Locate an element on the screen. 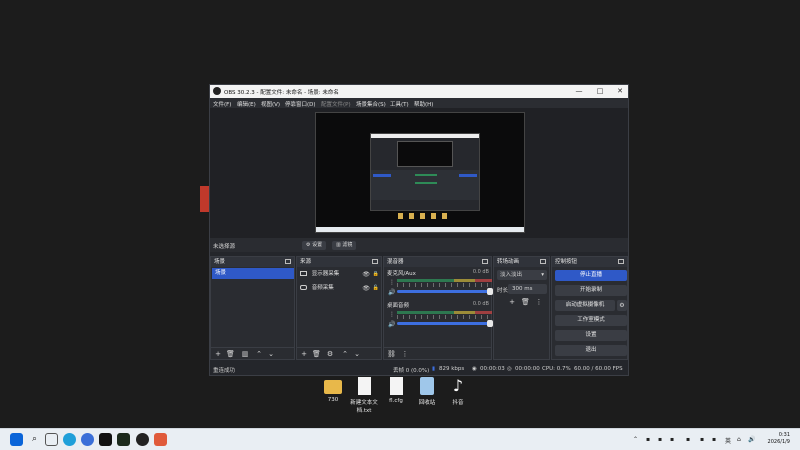 The width and height of the screenshot is (800, 450). duration-input: 300 ms is located at coordinates (527, 289).